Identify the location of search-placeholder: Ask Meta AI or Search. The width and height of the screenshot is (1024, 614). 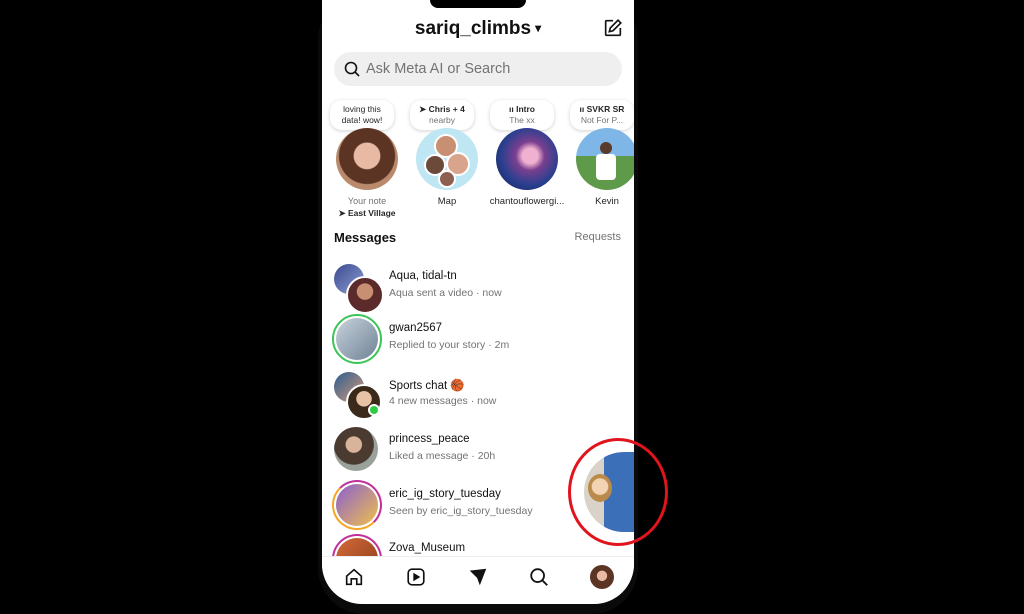
(438, 69).